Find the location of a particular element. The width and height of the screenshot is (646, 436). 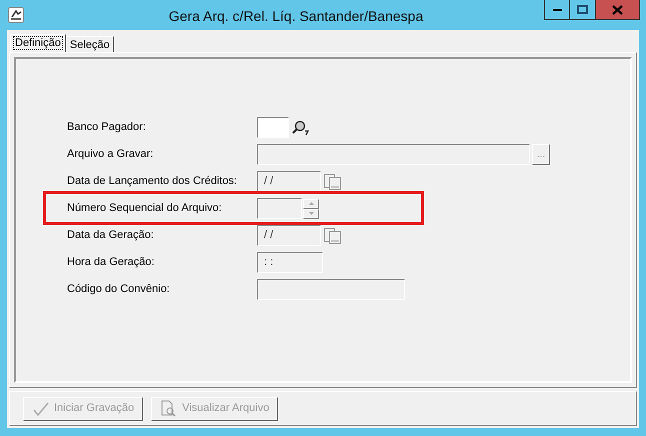

down-arrow-icon is located at coordinates (311, 213).